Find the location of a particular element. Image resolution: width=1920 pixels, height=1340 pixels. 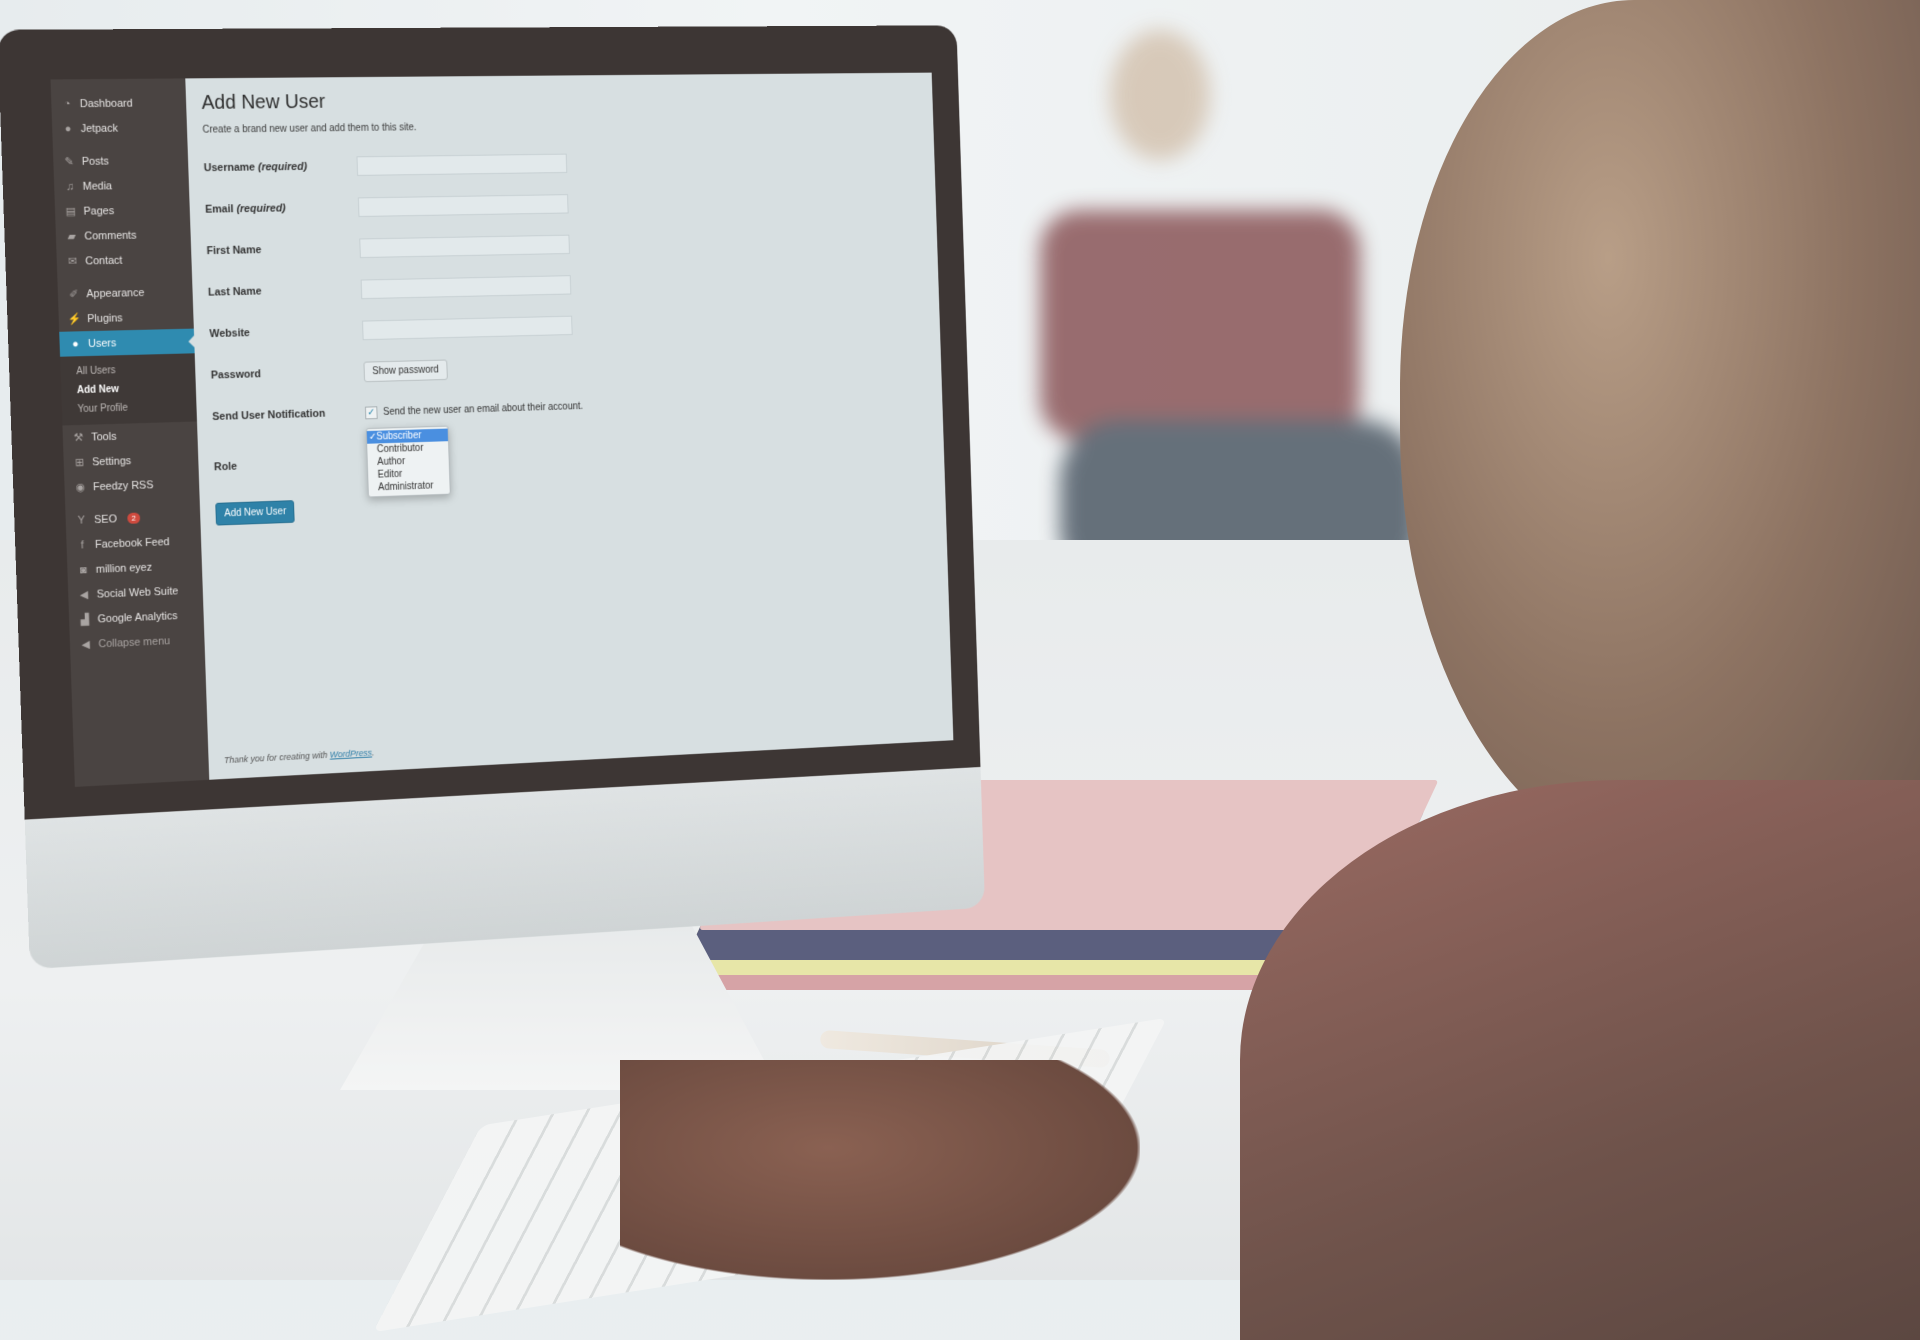

sidebar-item-users: ● Users is located at coordinates (127, 342).